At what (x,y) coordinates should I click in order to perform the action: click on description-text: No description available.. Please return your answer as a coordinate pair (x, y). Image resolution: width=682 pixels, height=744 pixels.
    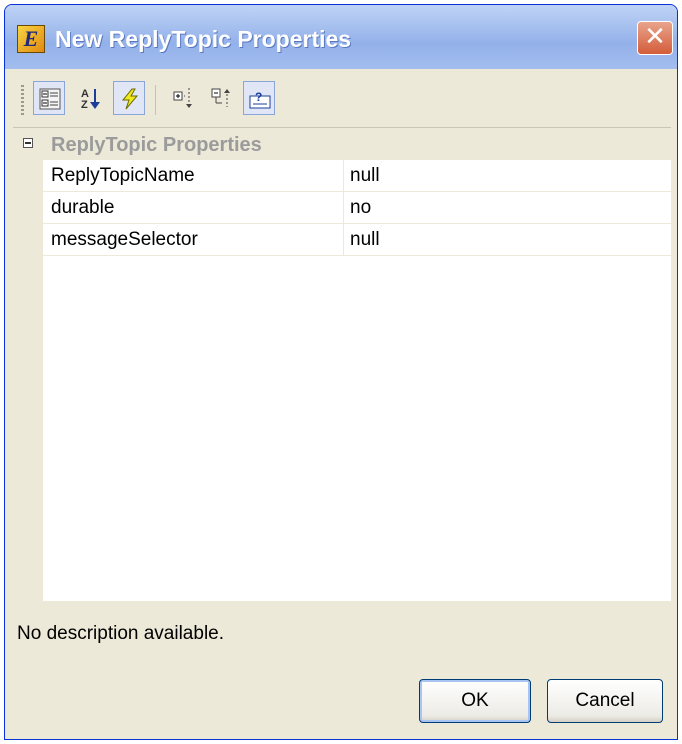
    Looking at the image, I should click on (121, 633).